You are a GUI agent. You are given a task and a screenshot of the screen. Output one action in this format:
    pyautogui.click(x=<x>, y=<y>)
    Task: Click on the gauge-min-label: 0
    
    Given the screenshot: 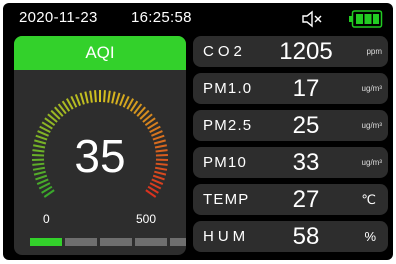 What is the action you would take?
    pyautogui.click(x=46, y=219)
    